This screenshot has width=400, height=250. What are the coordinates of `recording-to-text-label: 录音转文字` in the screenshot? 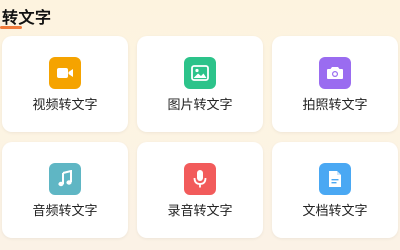 It's located at (200, 211).